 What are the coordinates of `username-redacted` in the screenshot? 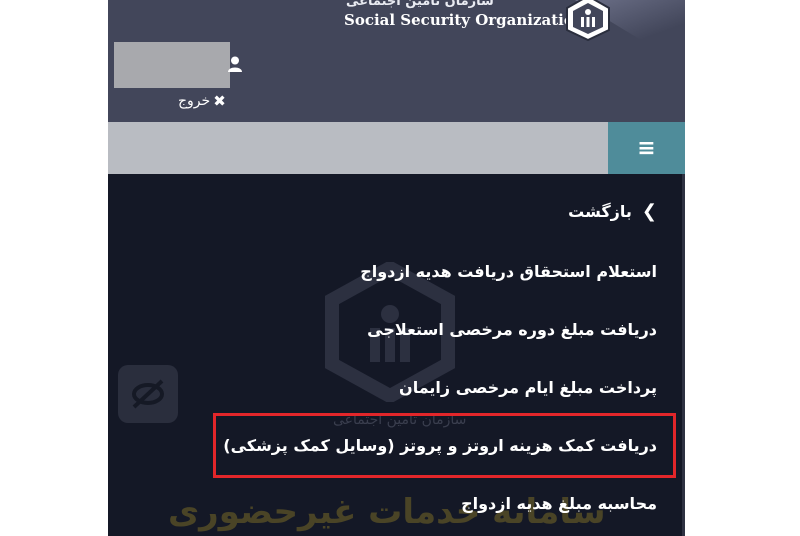 It's located at (172, 65).